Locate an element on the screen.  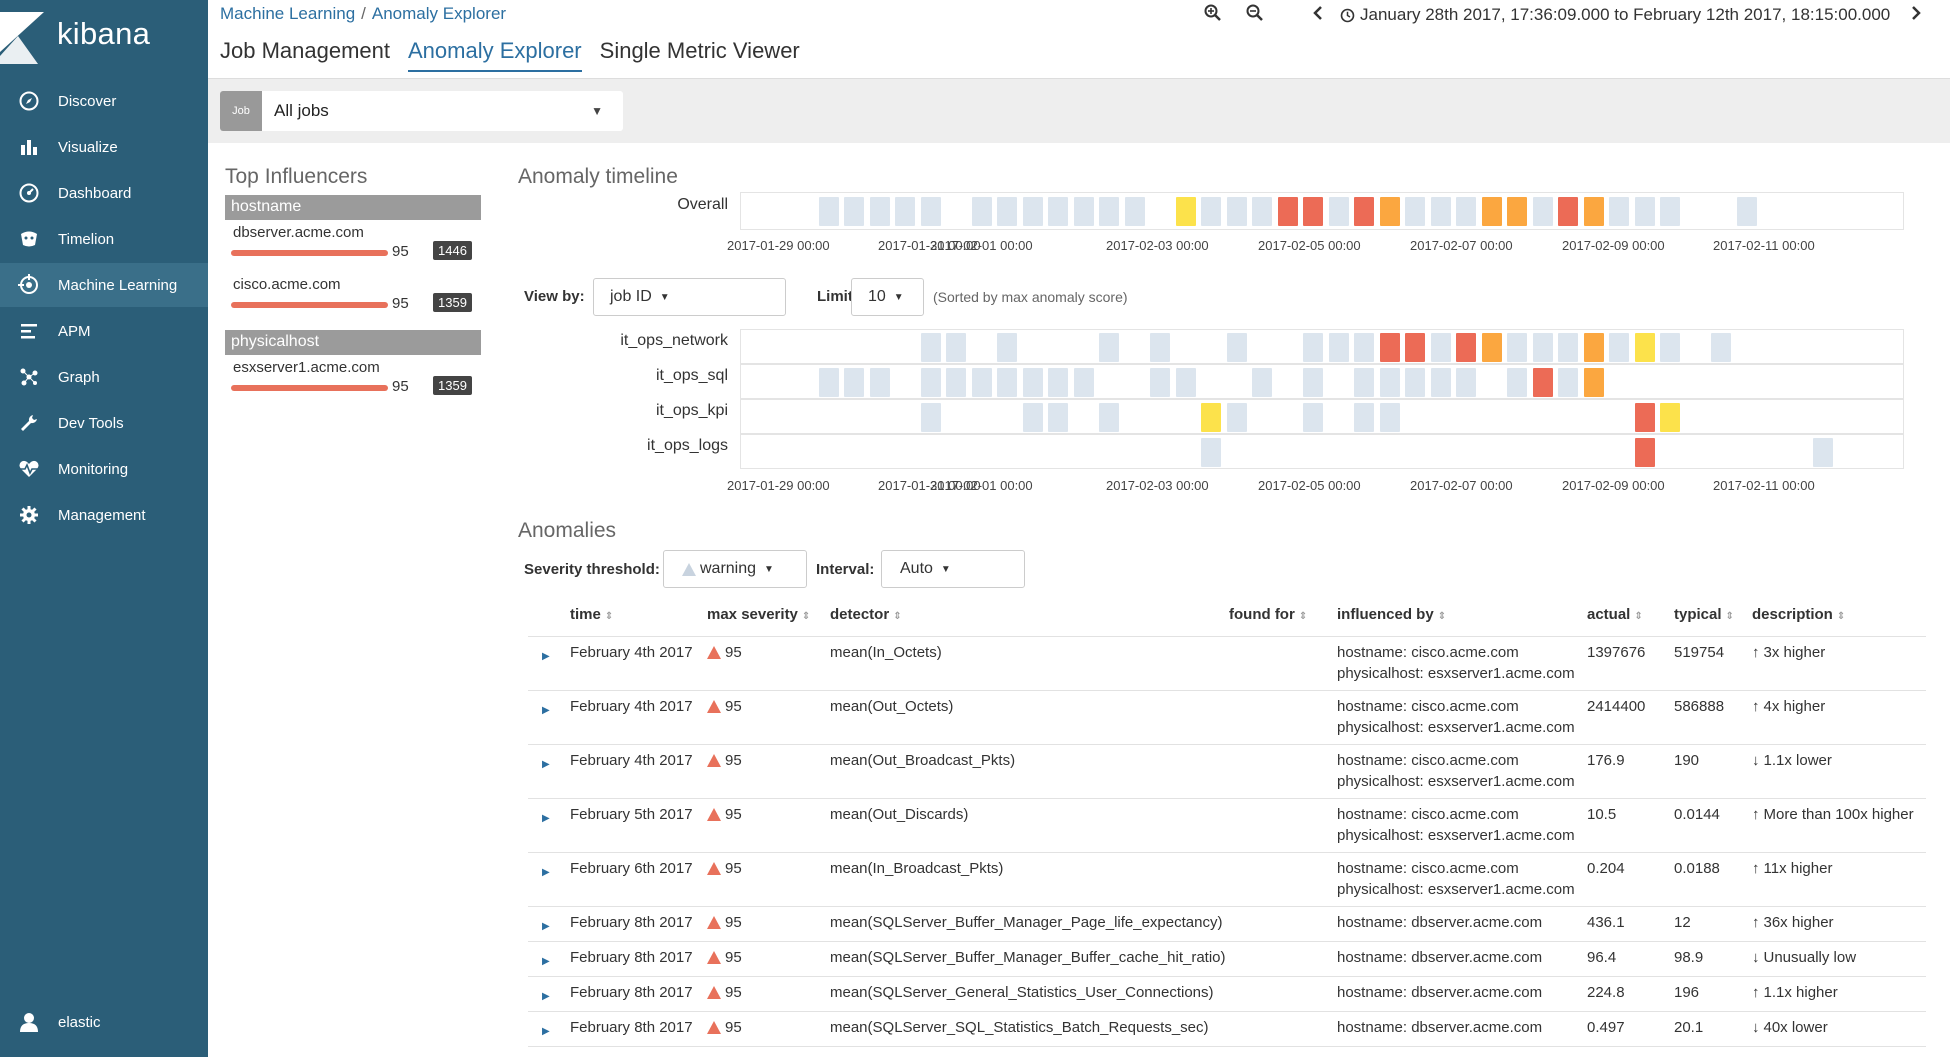
overall-swimlane is located at coordinates (1322, 211).